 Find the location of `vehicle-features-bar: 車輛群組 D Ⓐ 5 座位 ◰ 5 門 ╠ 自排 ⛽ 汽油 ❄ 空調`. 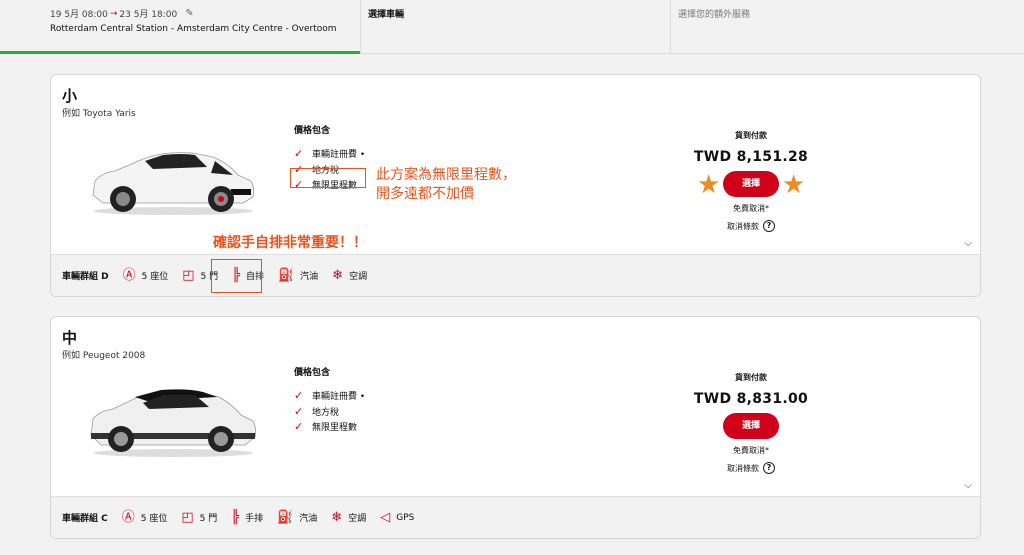

vehicle-features-bar: 車輛群組 D Ⓐ 5 座位 ◰ 5 門 ╠ 自排 ⛽ 汽油 ❄ 空調 is located at coordinates (515, 275).